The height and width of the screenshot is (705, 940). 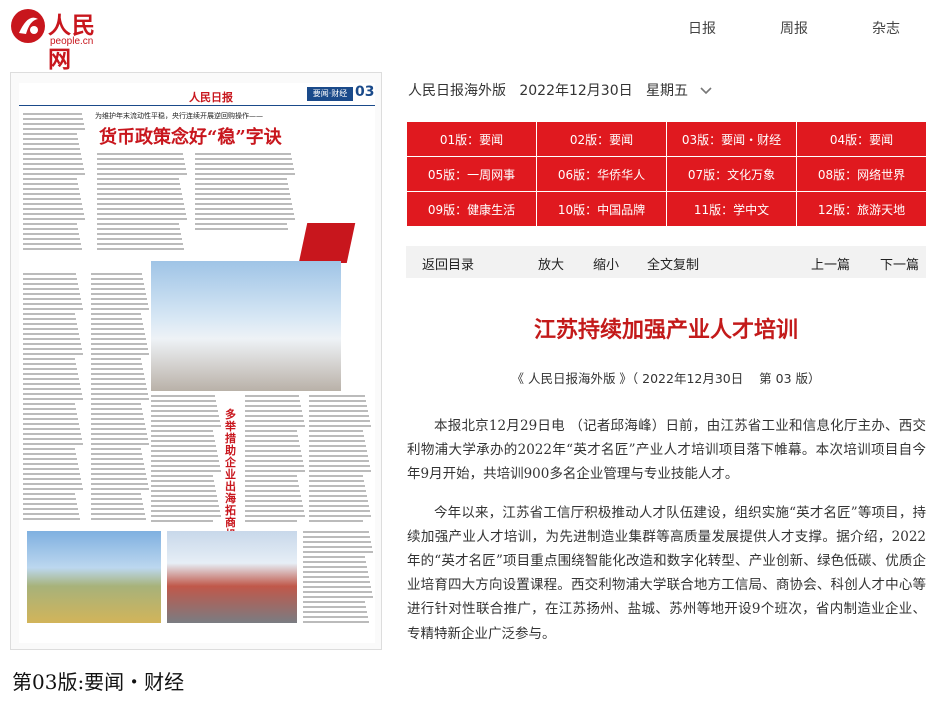 I want to click on edition-date: 2022年12月30日, so click(x=576, y=91).